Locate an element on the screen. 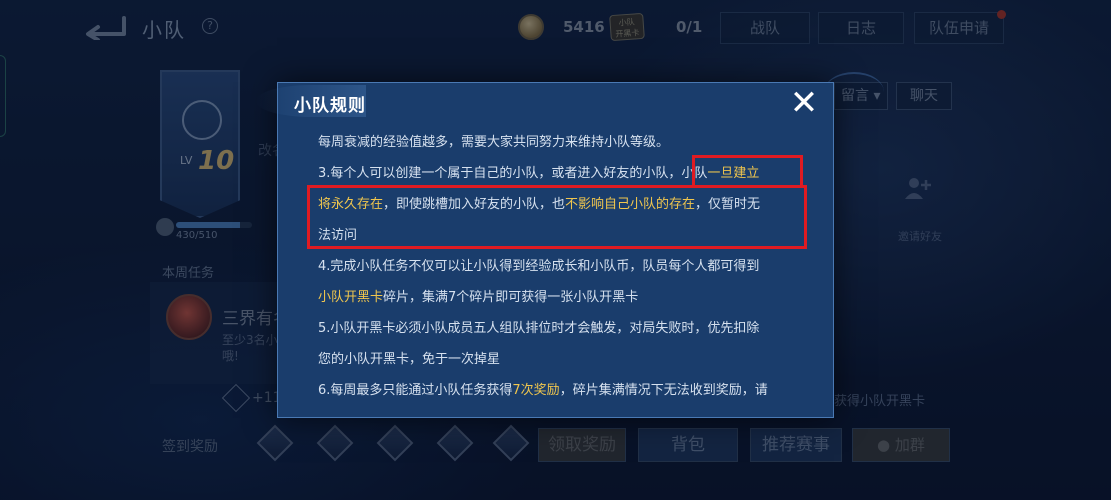 The width and height of the screenshot is (1111, 500). rule-line: 6.每周最多只能通过小队任务获得7次奖励，碎片集满情况下无法收到奖励，请 is located at coordinates (563, 390).